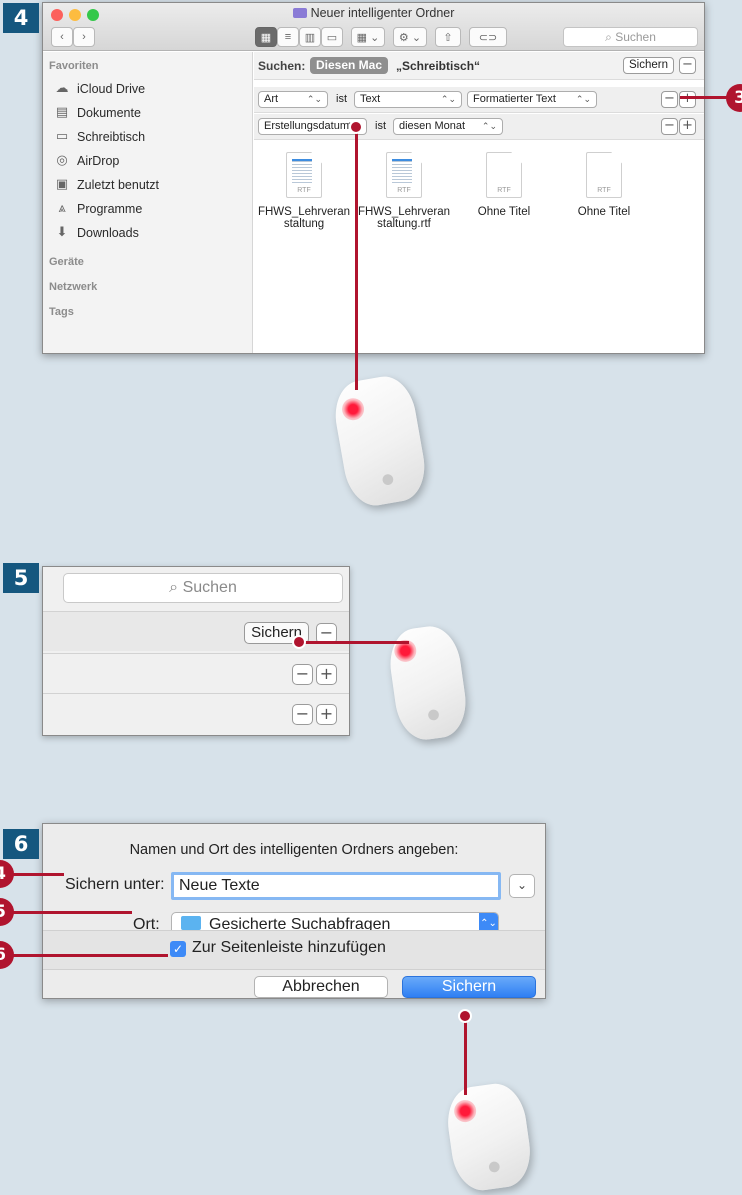 Image resolution: width=742 pixels, height=1195 pixels. What do you see at coordinates (489, 1137) in the screenshot?
I see `mouse-illustration: ●` at bounding box center [489, 1137].